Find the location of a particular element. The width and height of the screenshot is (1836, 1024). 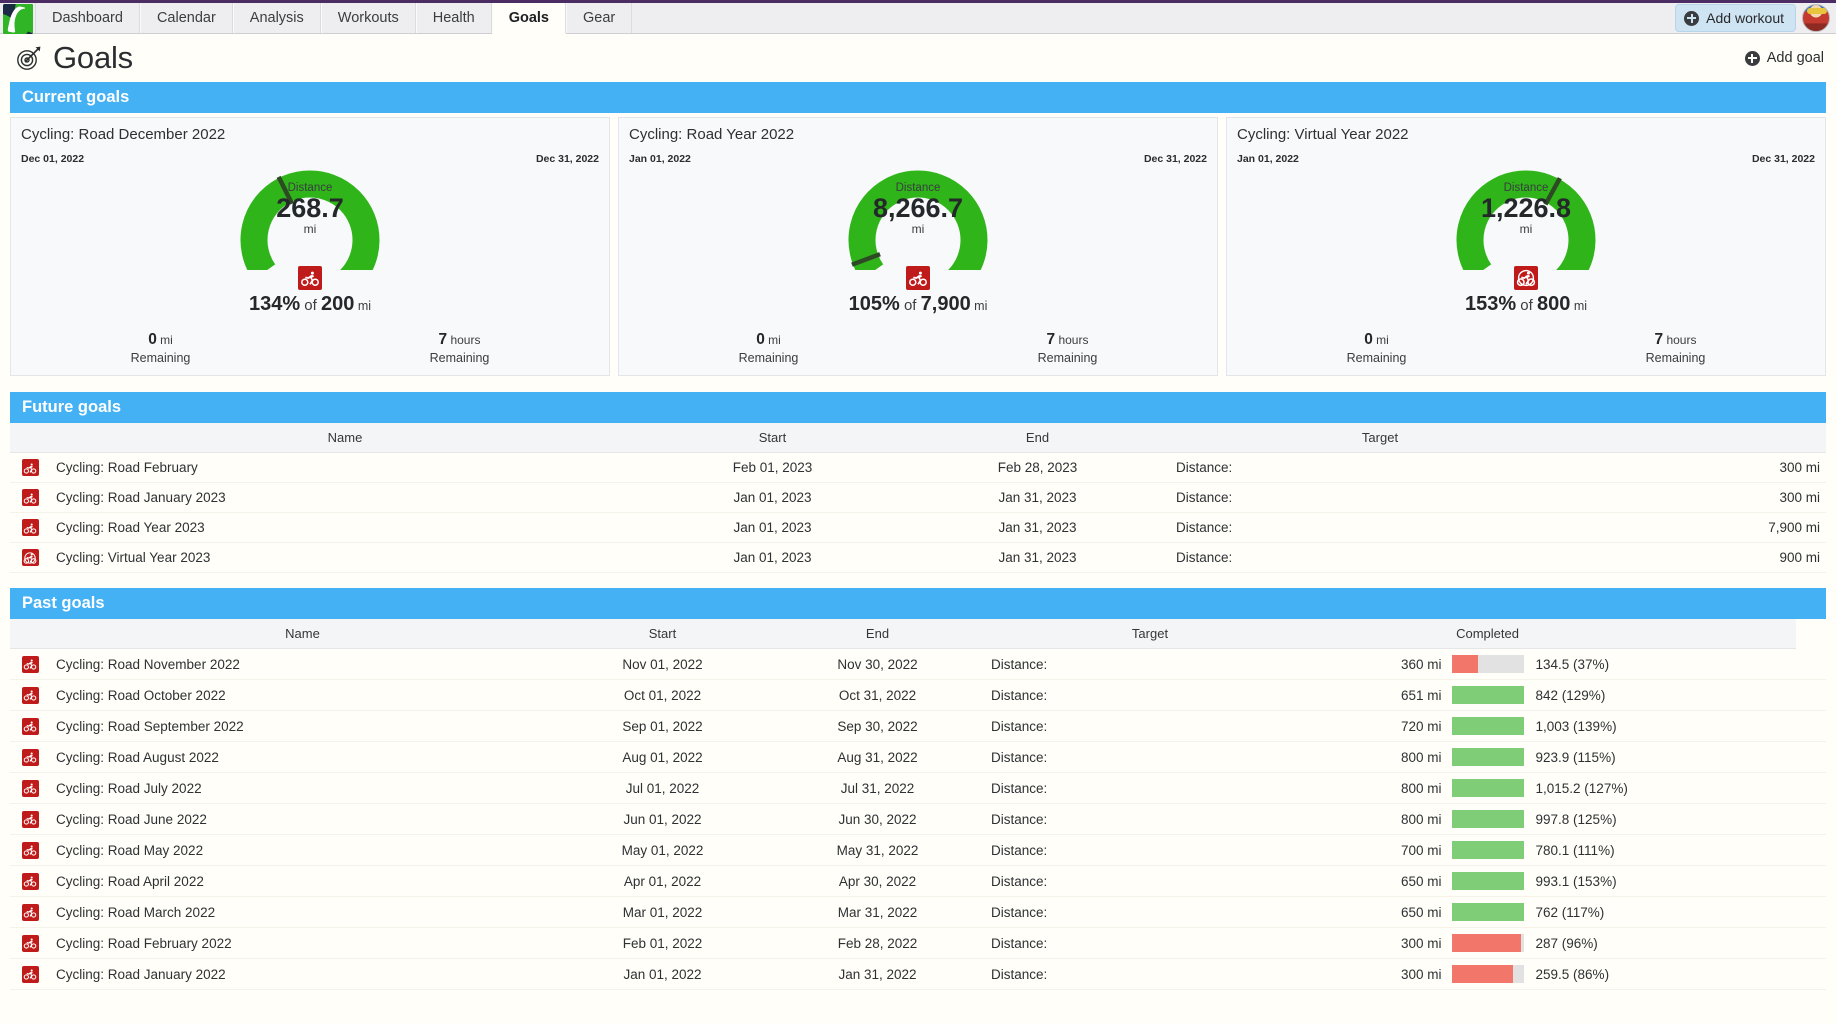

gauge-value: 8,266.7 is located at coordinates (918, 208).